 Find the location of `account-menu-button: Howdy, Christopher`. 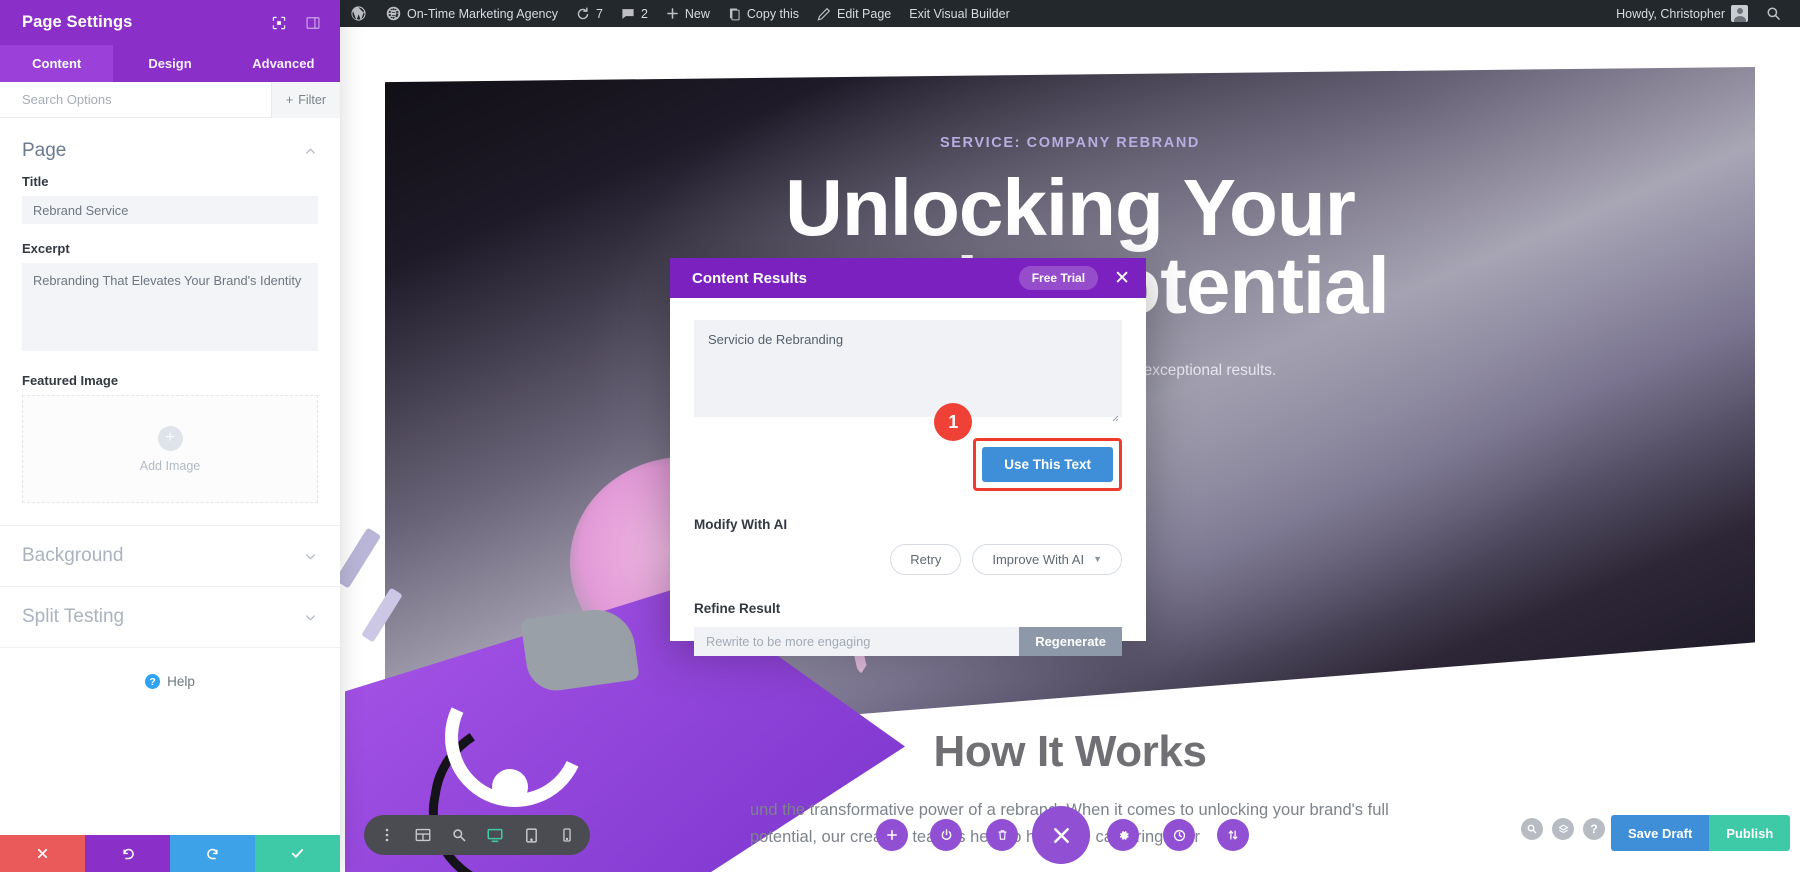

account-menu-button: Howdy, Christopher is located at coordinates (1682, 13).